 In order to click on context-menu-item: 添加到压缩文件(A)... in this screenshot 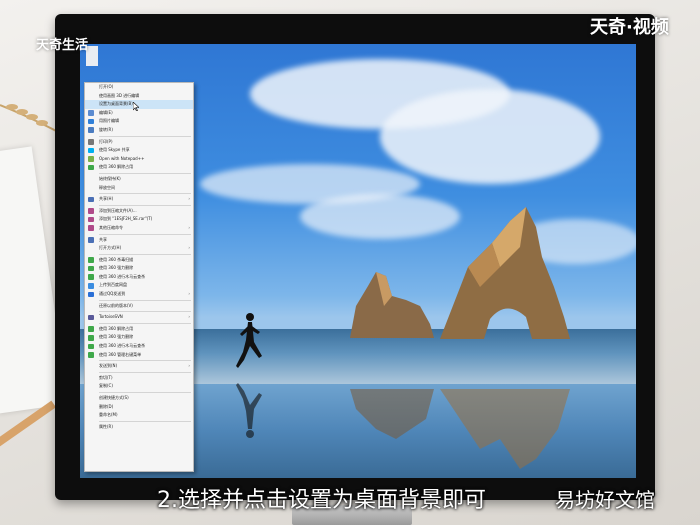, I will do `click(139, 211)`.